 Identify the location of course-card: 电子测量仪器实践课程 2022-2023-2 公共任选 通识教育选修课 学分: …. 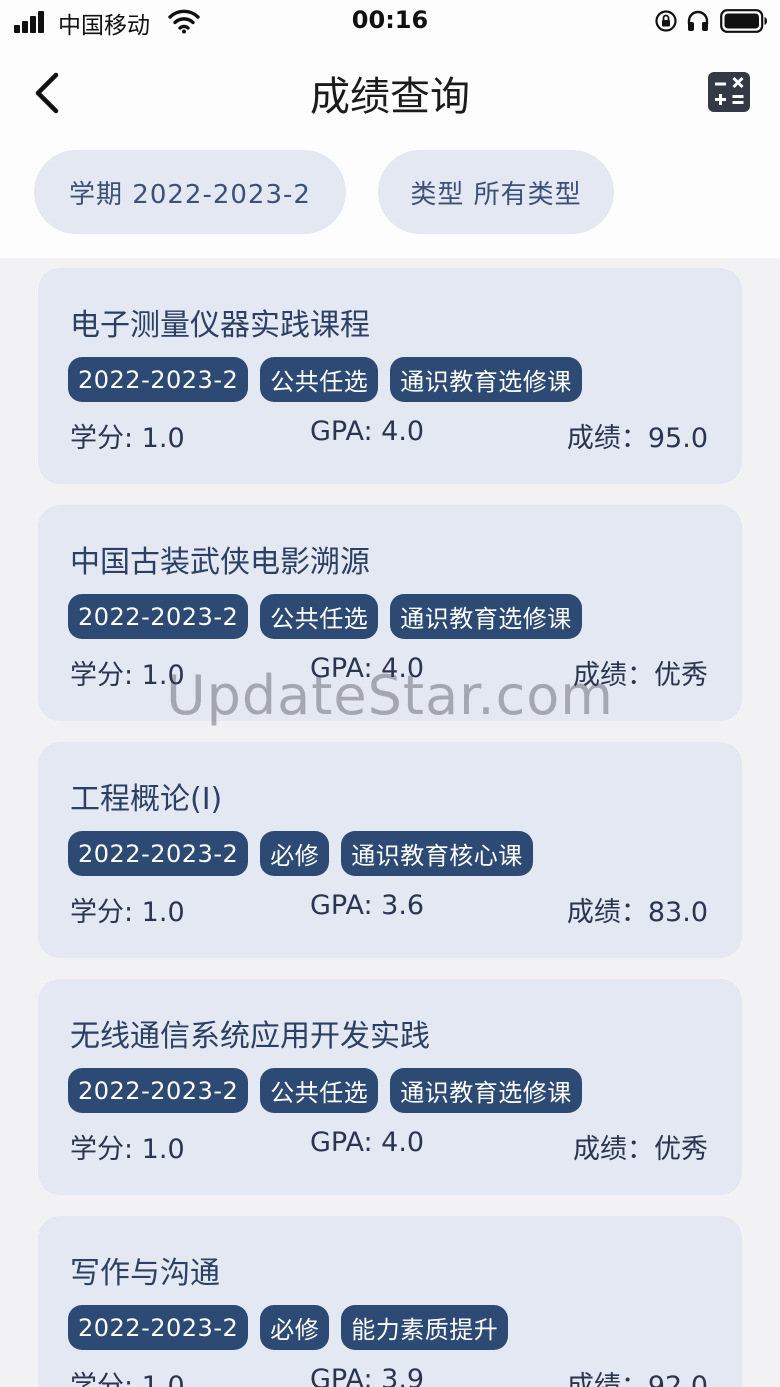
(390, 376).